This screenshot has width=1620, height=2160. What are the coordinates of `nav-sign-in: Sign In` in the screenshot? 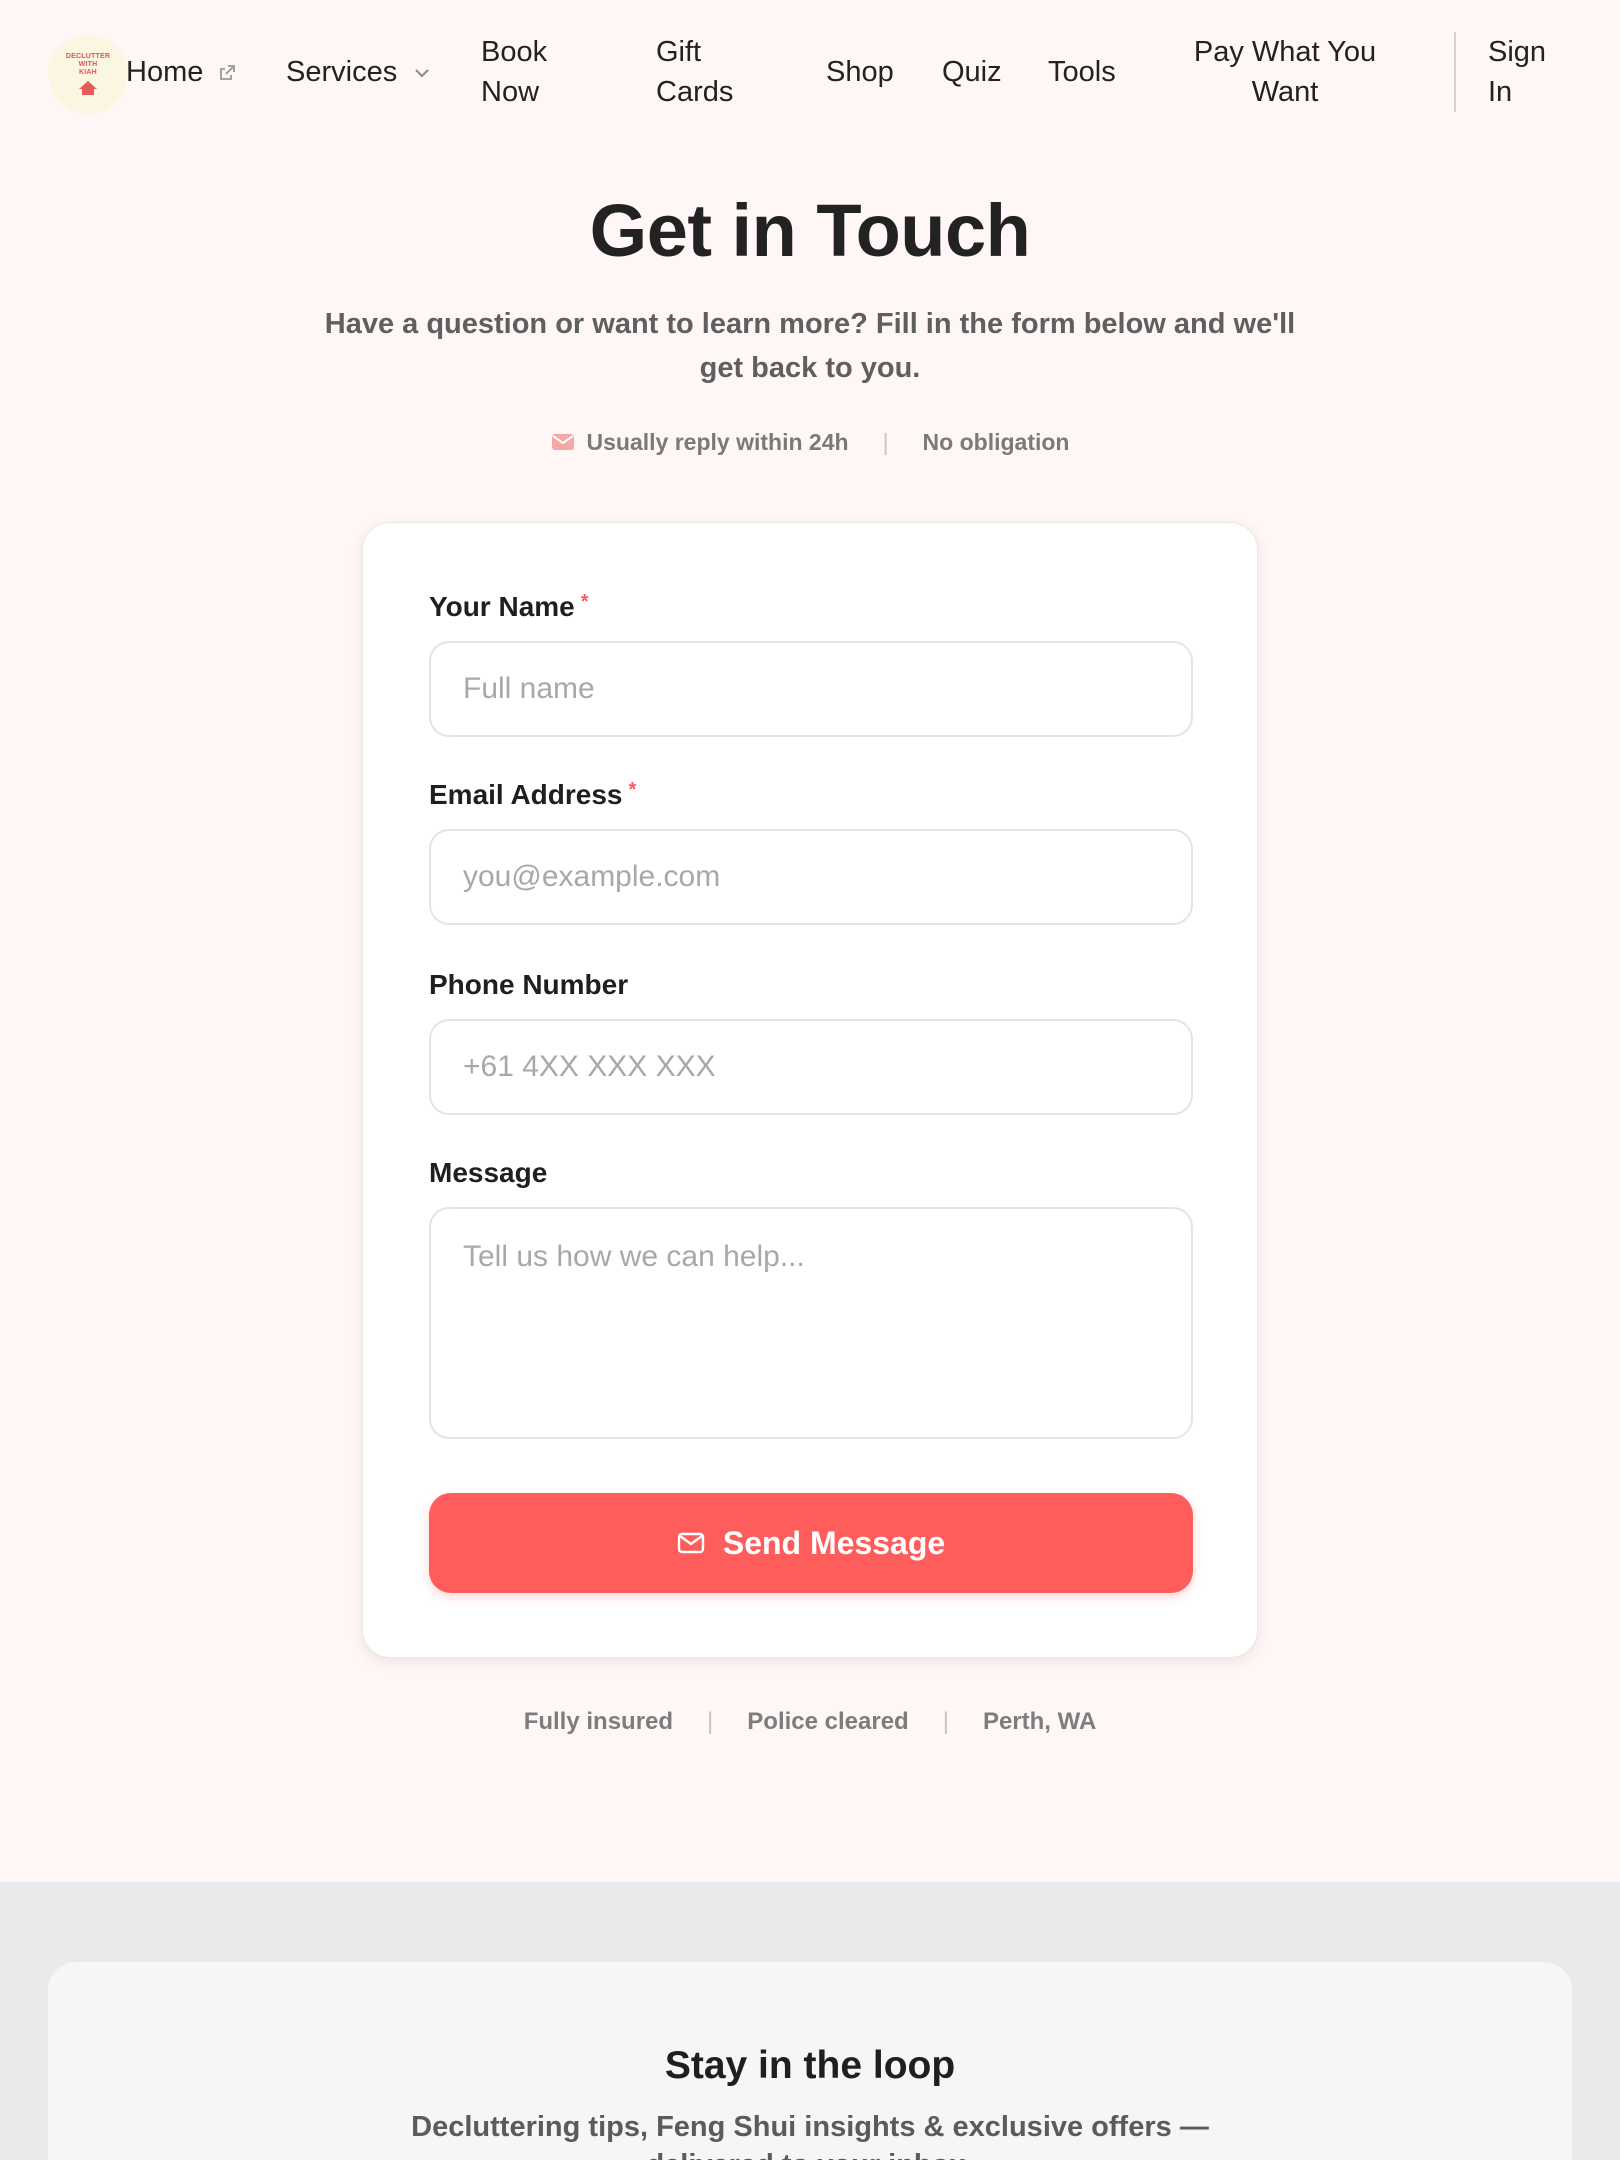 It's located at (1523, 72).